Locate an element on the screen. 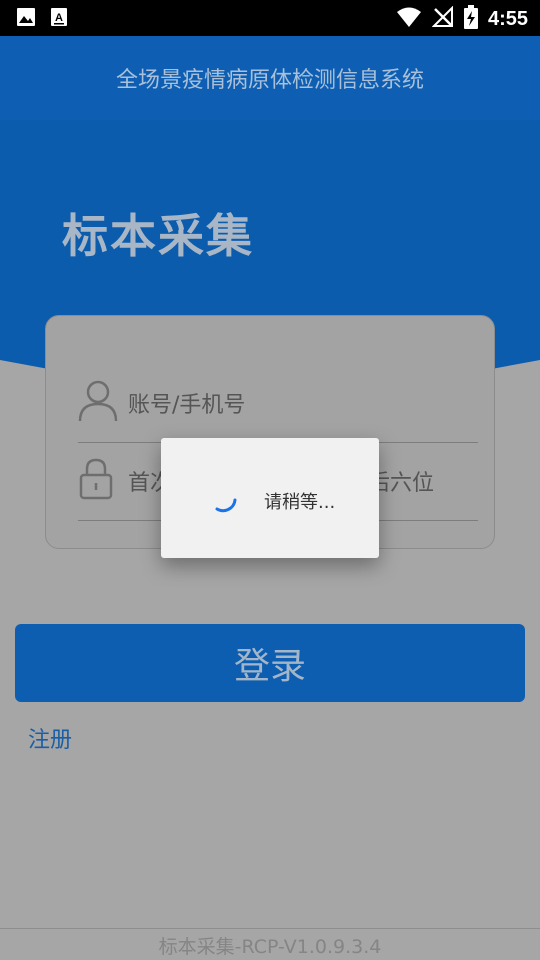 This screenshot has height=960, width=540. app-title: 全场景疫情病原体检测信息系统 is located at coordinates (269, 80).